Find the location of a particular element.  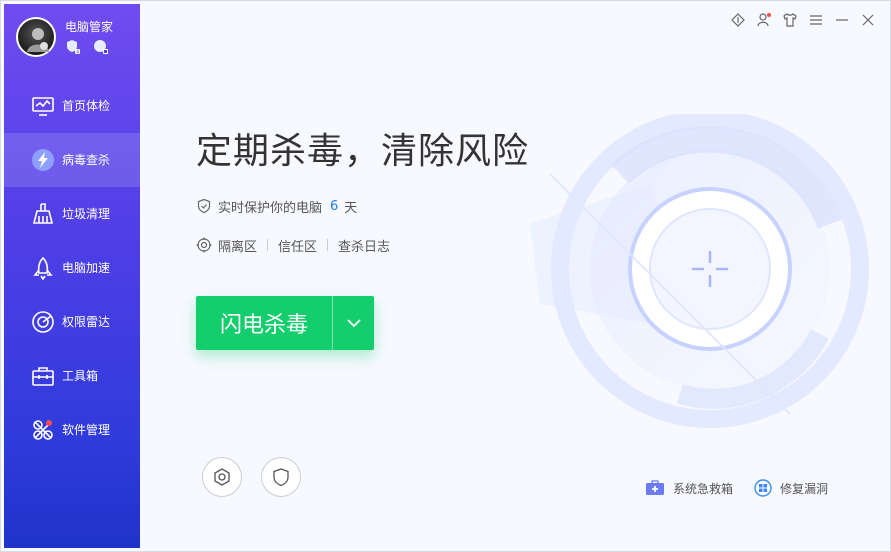

quick-scan-button: 闪电杀毒 is located at coordinates (264, 323).